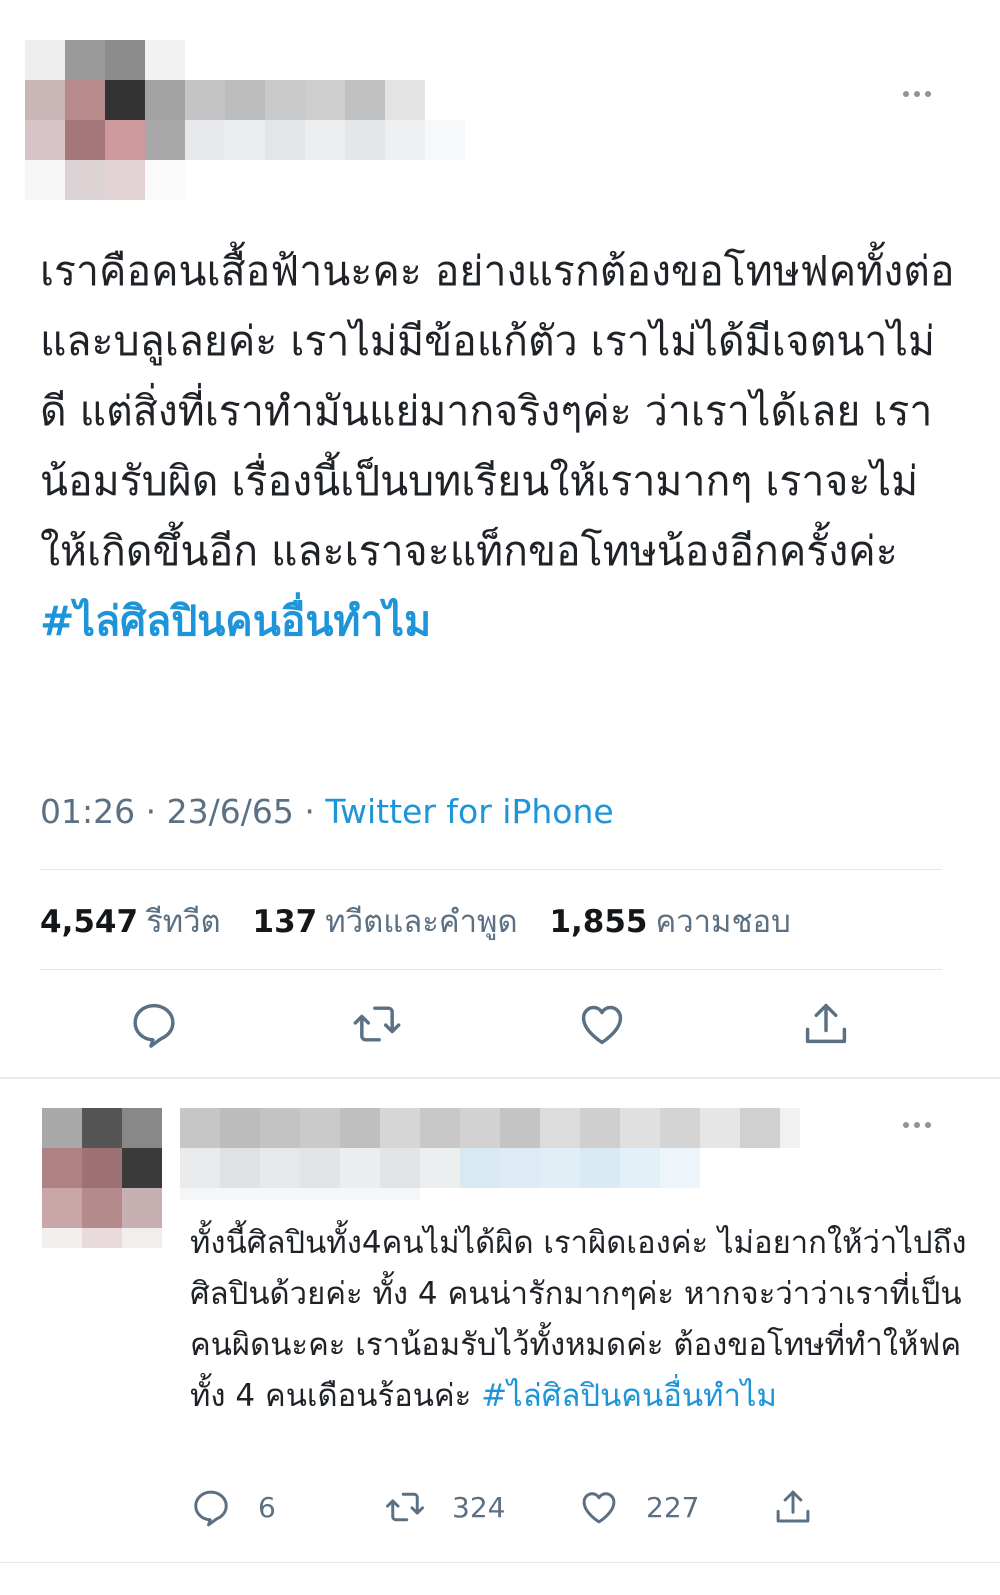  What do you see at coordinates (325, 140) in the screenshot?
I see `username` at bounding box center [325, 140].